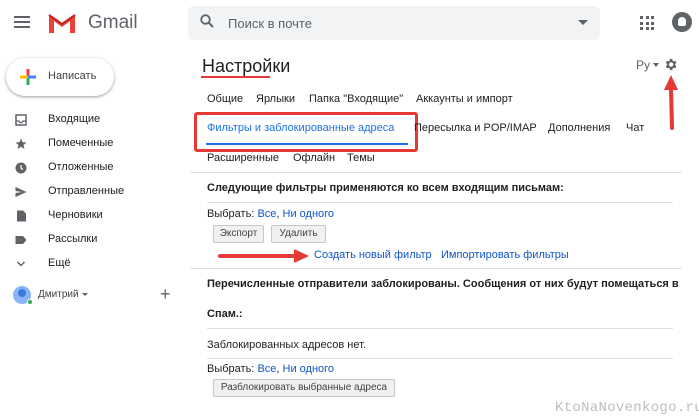 The image size is (699, 419). I want to click on compose-label: Написать, so click(72, 76).